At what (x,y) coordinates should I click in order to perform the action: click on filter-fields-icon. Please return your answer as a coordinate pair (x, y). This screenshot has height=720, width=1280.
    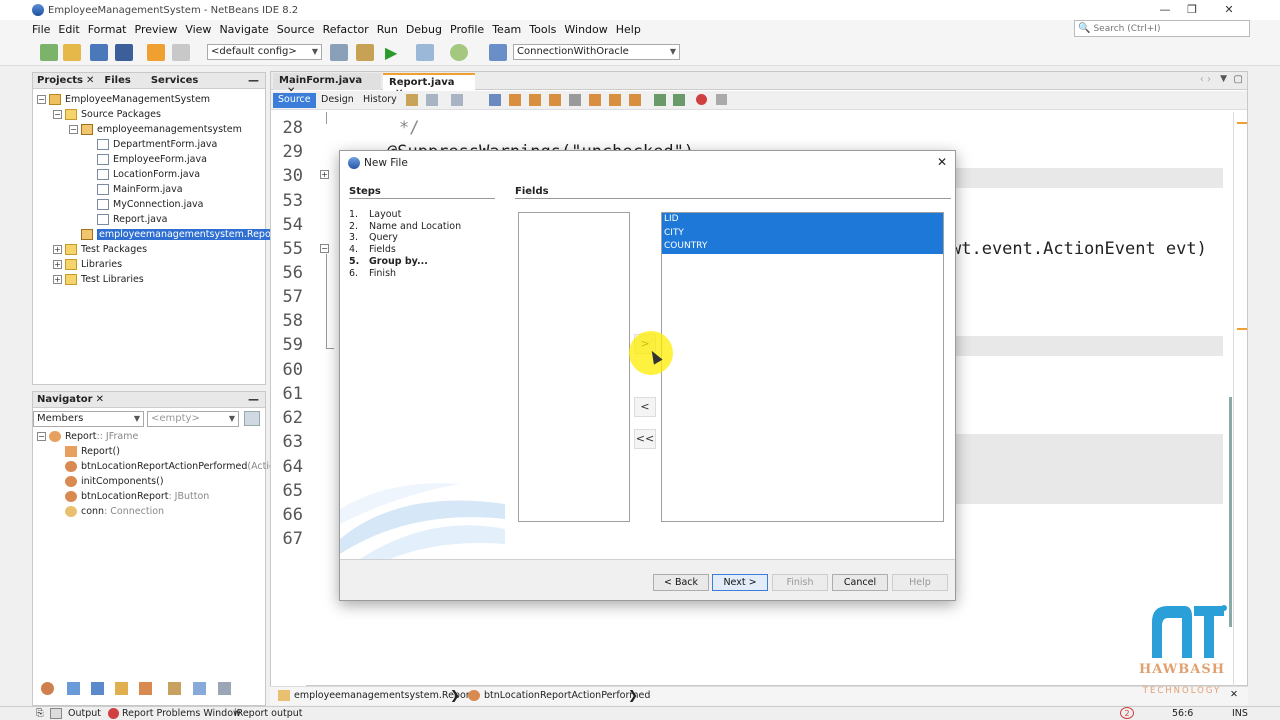
    Looking at the image, I should click on (73, 688).